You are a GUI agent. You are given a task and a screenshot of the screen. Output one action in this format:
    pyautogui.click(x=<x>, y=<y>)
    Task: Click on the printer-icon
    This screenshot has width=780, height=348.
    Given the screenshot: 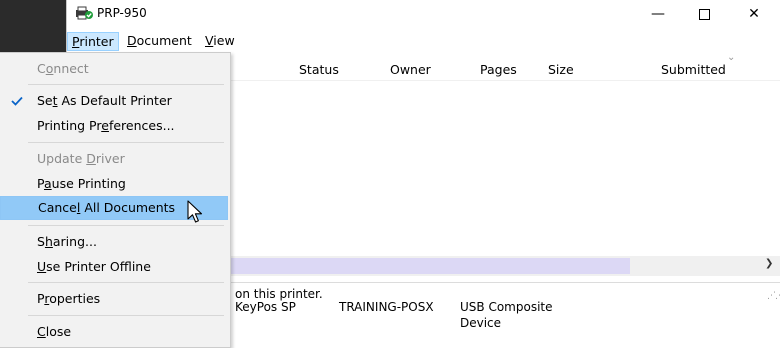 What is the action you would take?
    pyautogui.click(x=84, y=13)
    